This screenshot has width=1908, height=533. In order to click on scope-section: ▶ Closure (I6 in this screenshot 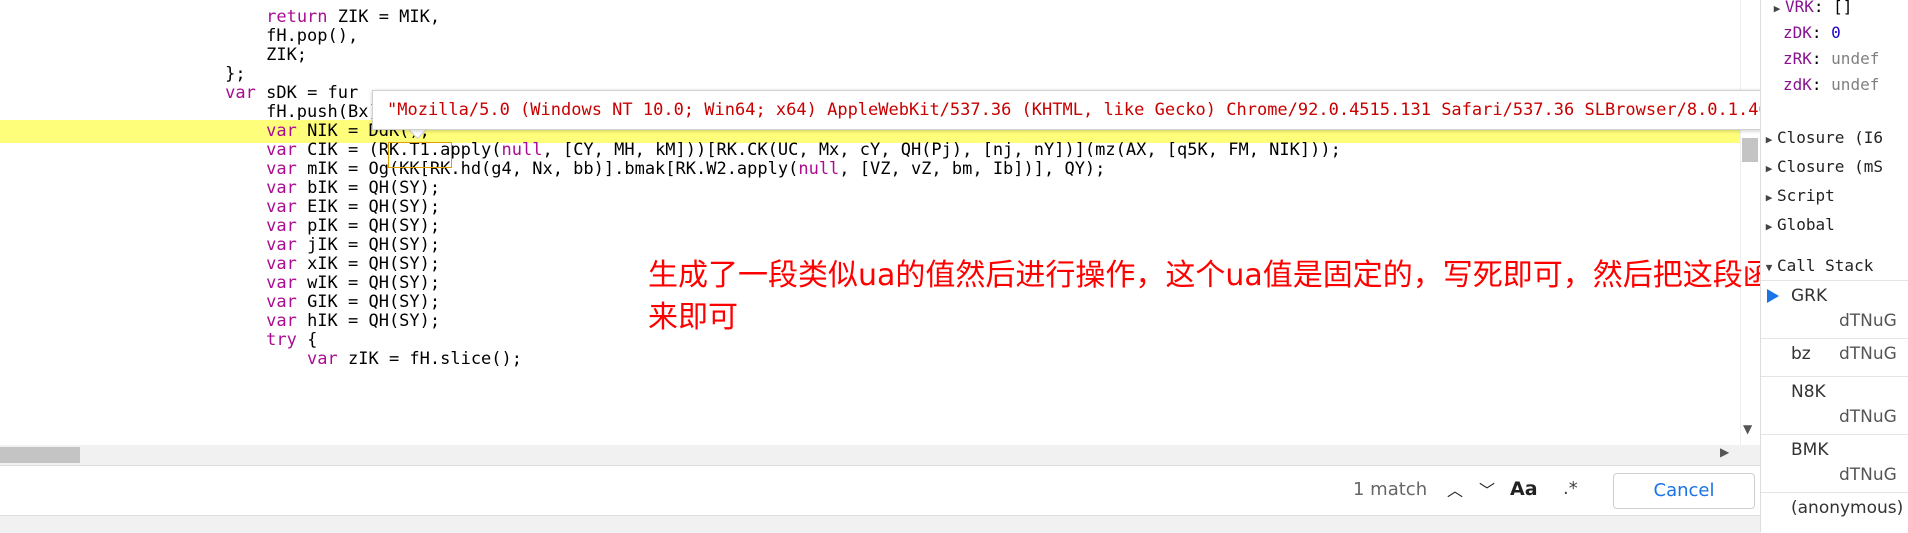, I will do `click(1834, 138)`.